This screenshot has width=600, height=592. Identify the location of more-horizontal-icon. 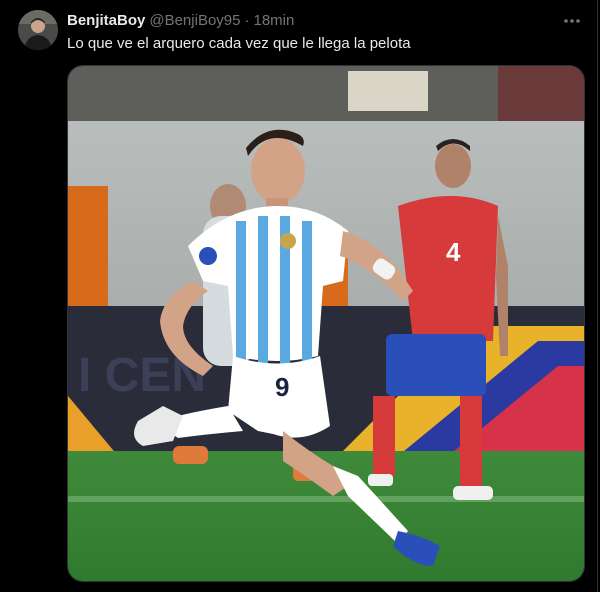
(572, 21).